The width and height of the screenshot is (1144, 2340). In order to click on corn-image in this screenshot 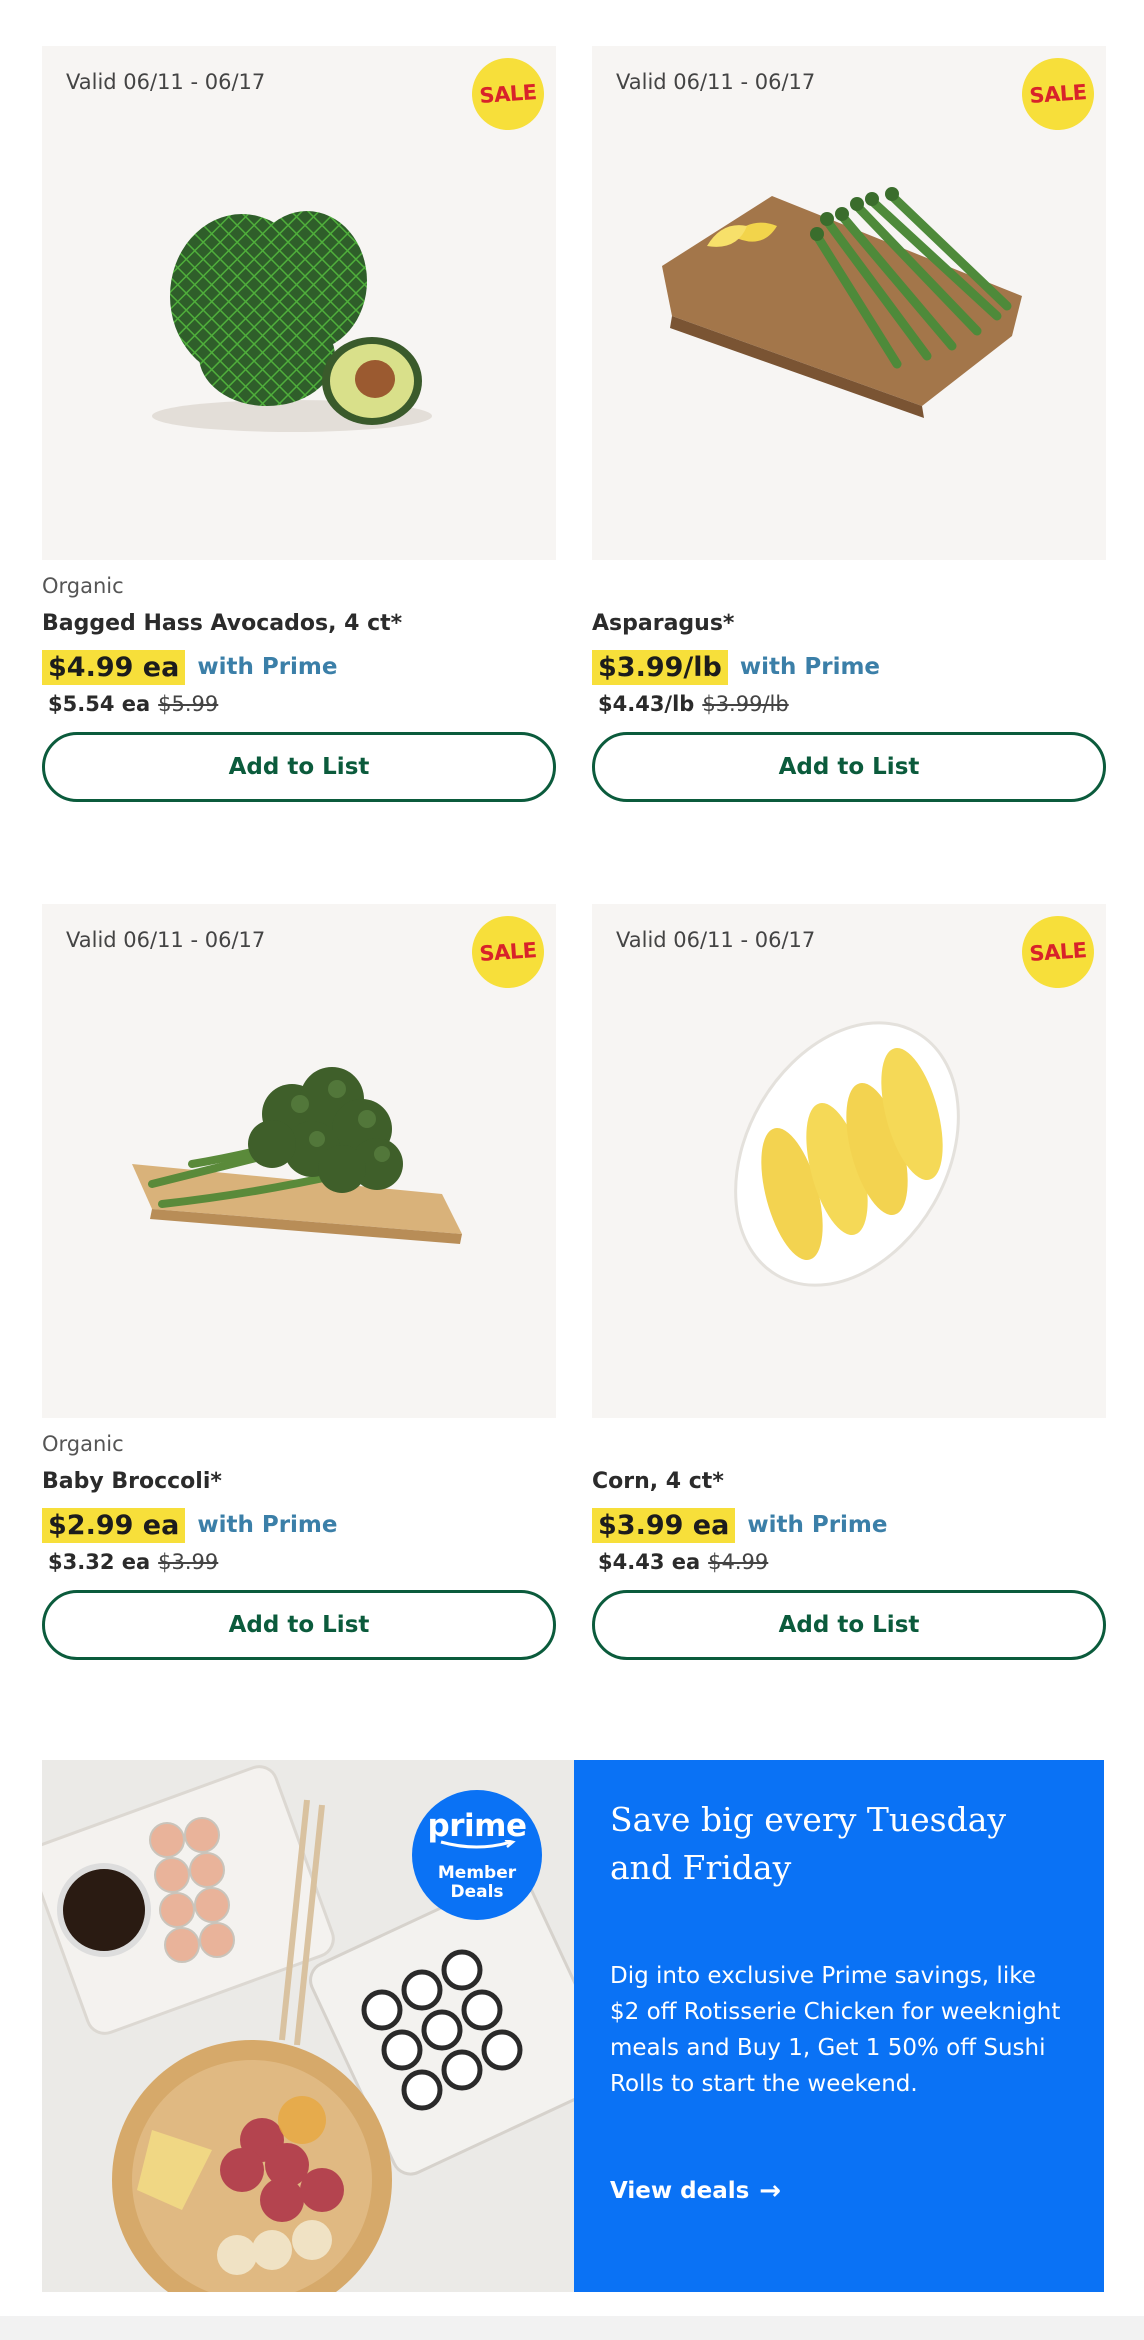, I will do `click(847, 1154)`.